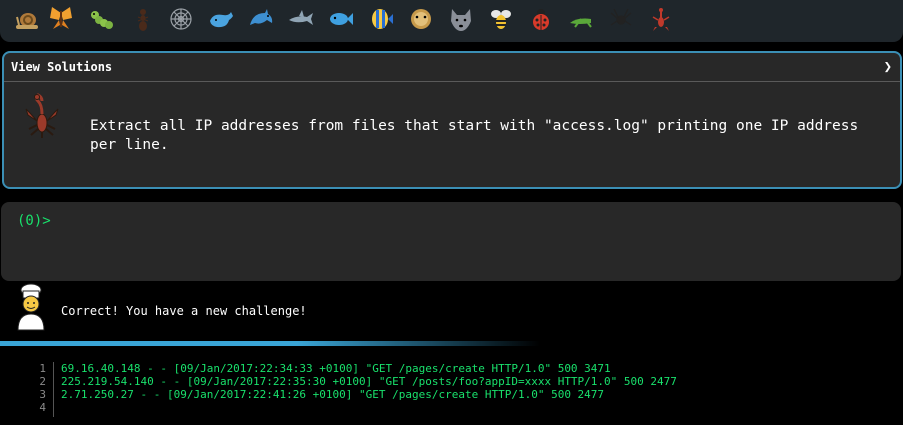  I want to click on view-solutions-title: View Solutions, so click(61, 67).